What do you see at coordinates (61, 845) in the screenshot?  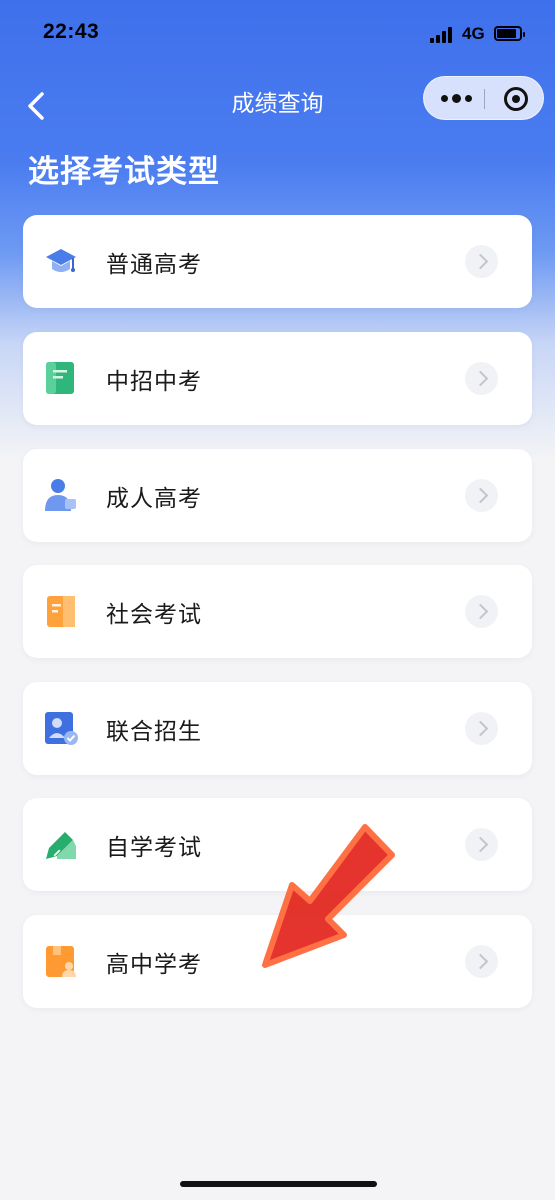 I see `green-pen-icon` at bounding box center [61, 845].